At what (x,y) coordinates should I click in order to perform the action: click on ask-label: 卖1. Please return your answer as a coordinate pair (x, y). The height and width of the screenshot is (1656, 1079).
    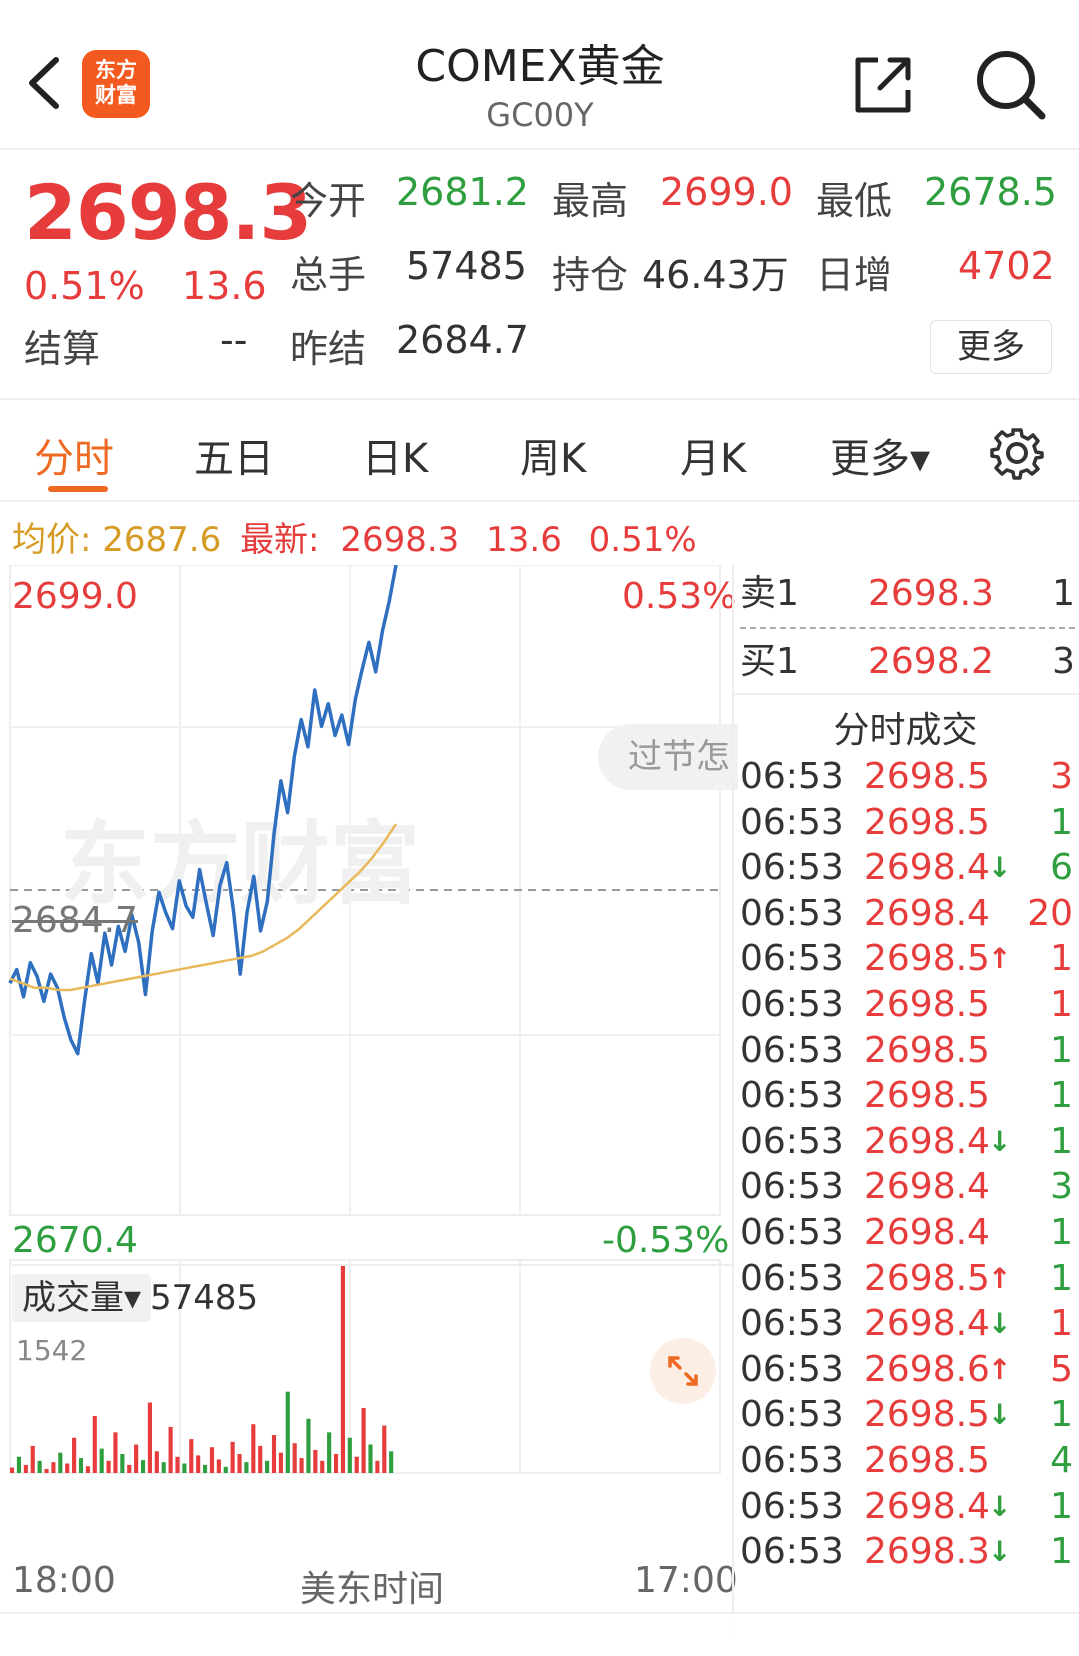
    Looking at the image, I should click on (769, 593).